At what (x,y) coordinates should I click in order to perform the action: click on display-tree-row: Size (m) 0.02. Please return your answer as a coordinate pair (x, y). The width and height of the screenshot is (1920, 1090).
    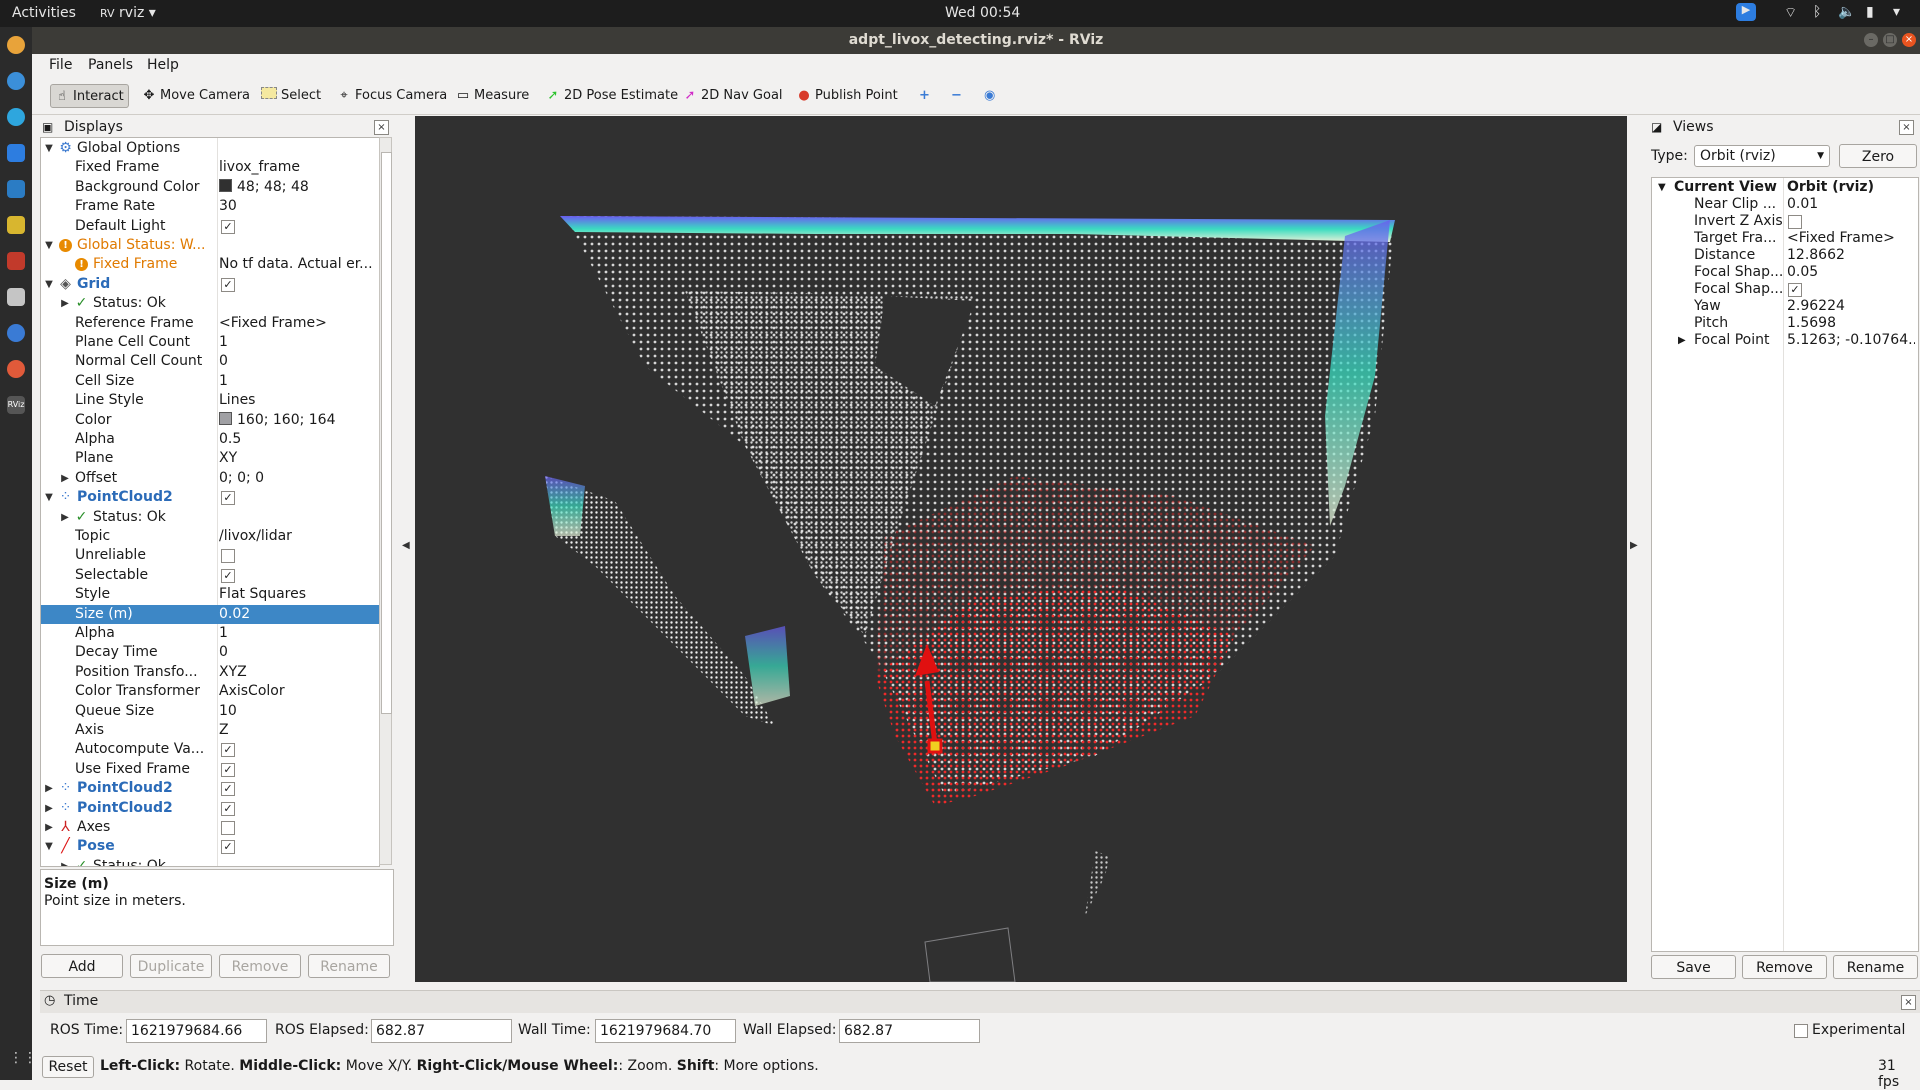
    Looking at the image, I should click on (210, 614).